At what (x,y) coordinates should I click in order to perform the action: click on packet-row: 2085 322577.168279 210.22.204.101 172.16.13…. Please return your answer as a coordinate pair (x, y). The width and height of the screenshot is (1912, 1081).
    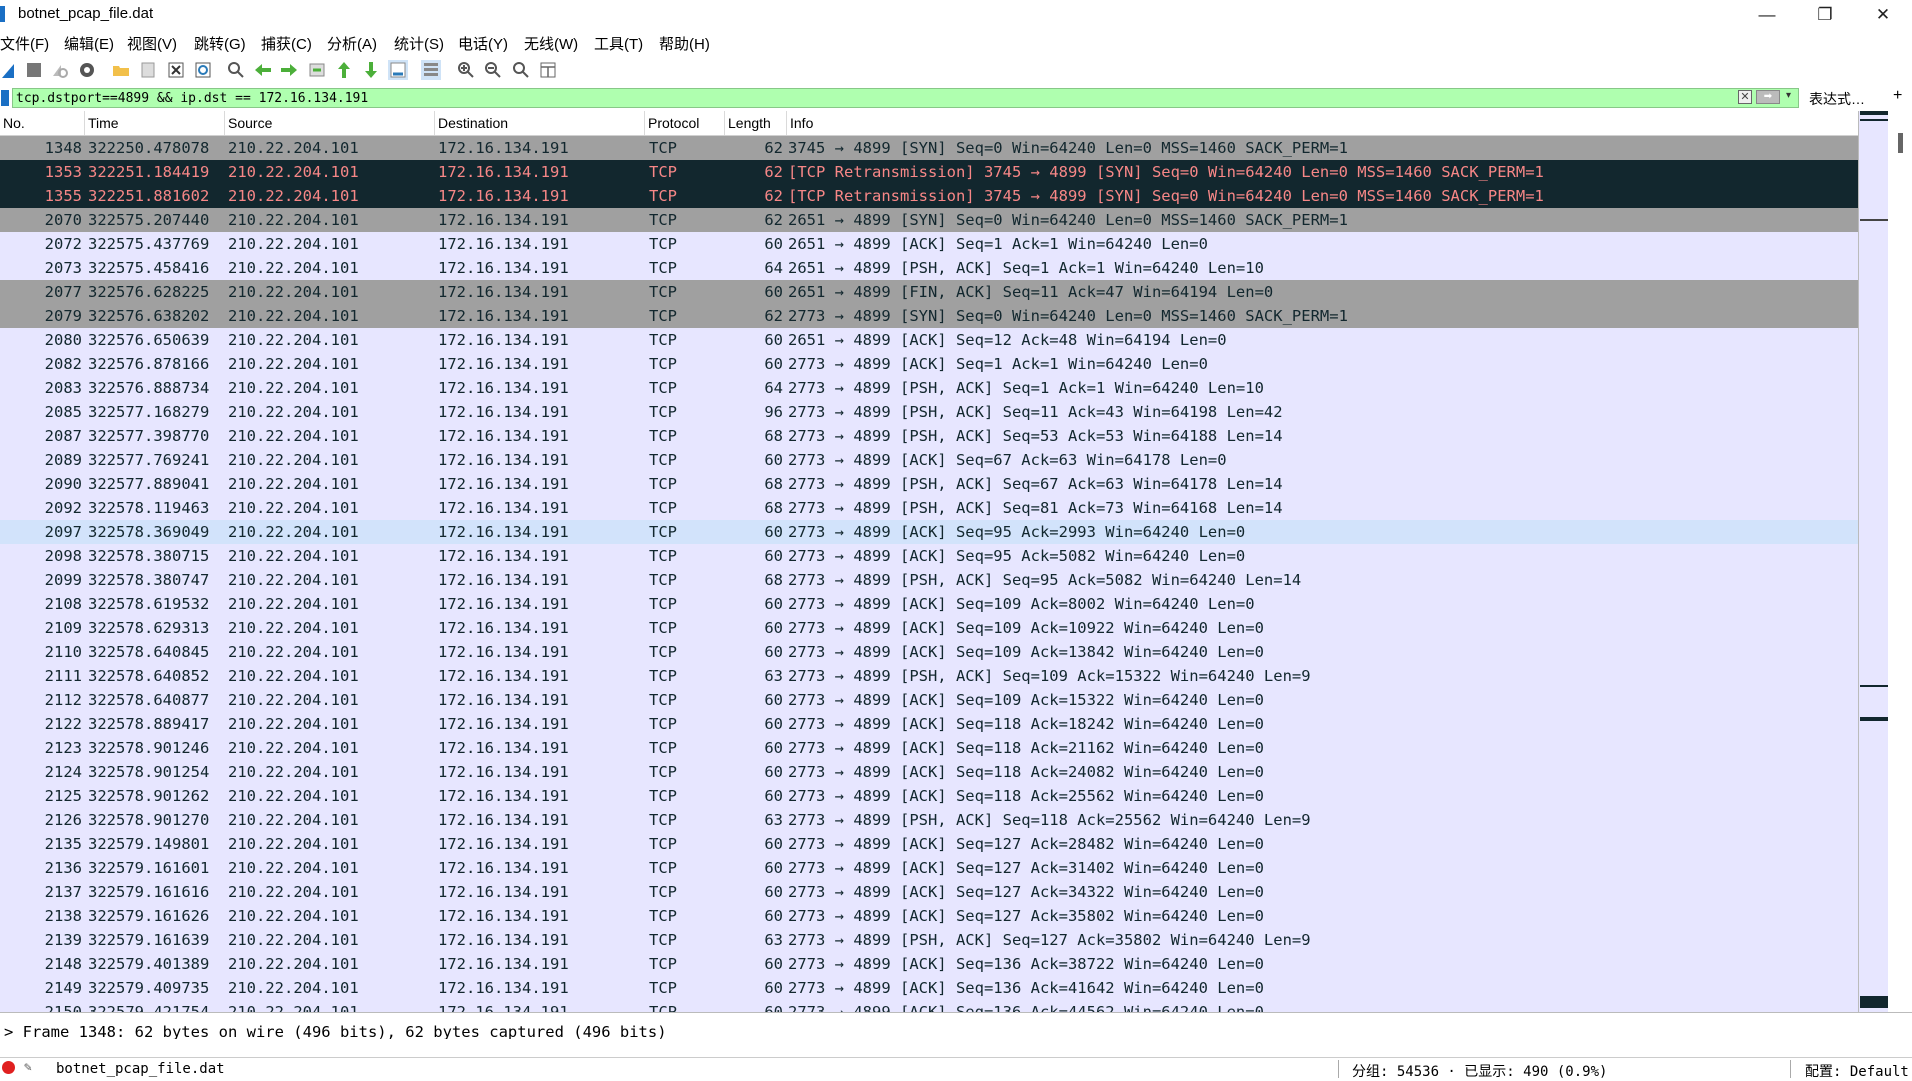
    Looking at the image, I should click on (929, 412).